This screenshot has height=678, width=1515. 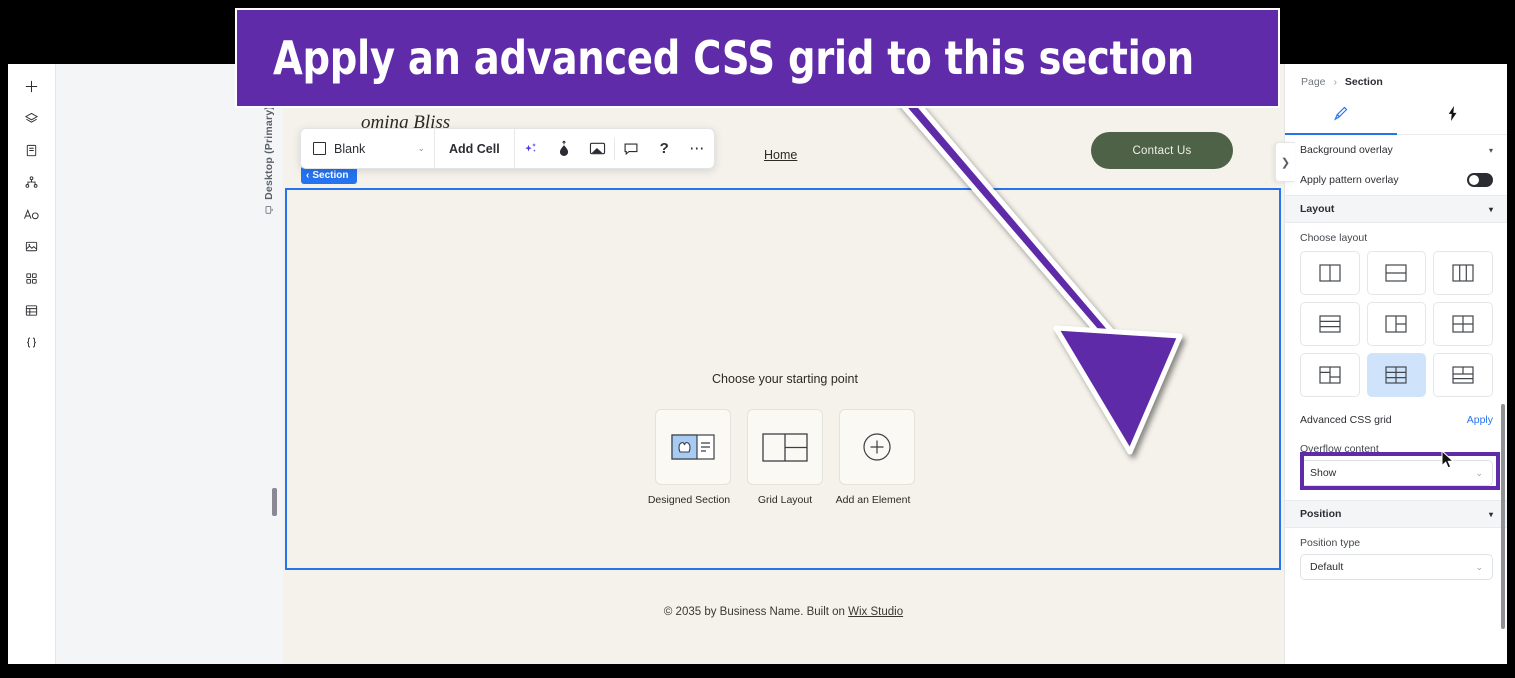 I want to click on breadcrumb-parent: Page, so click(x=1313, y=82).